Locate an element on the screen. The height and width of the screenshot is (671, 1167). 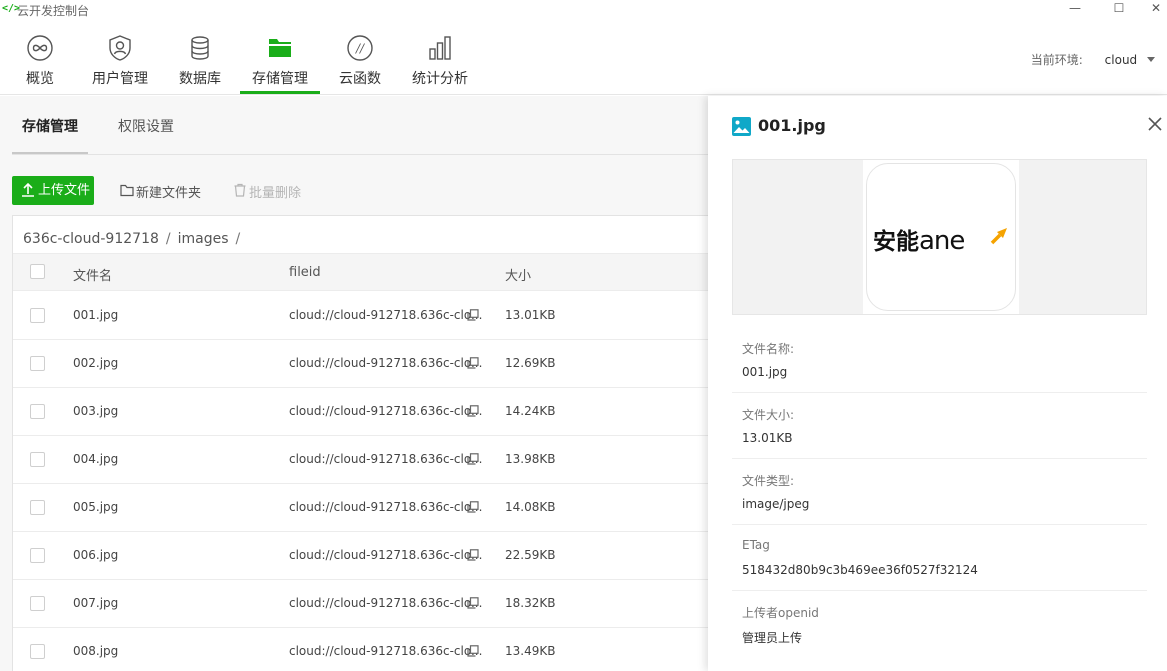
tab-storage: 存储管理 is located at coordinates (50, 126).